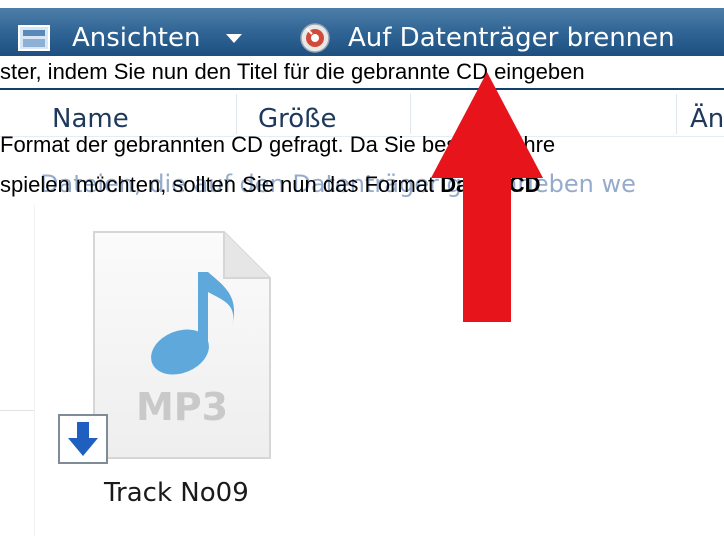 The height and width of the screenshot is (536, 724). I want to click on navigation-pane-edge, so click(34, 370).